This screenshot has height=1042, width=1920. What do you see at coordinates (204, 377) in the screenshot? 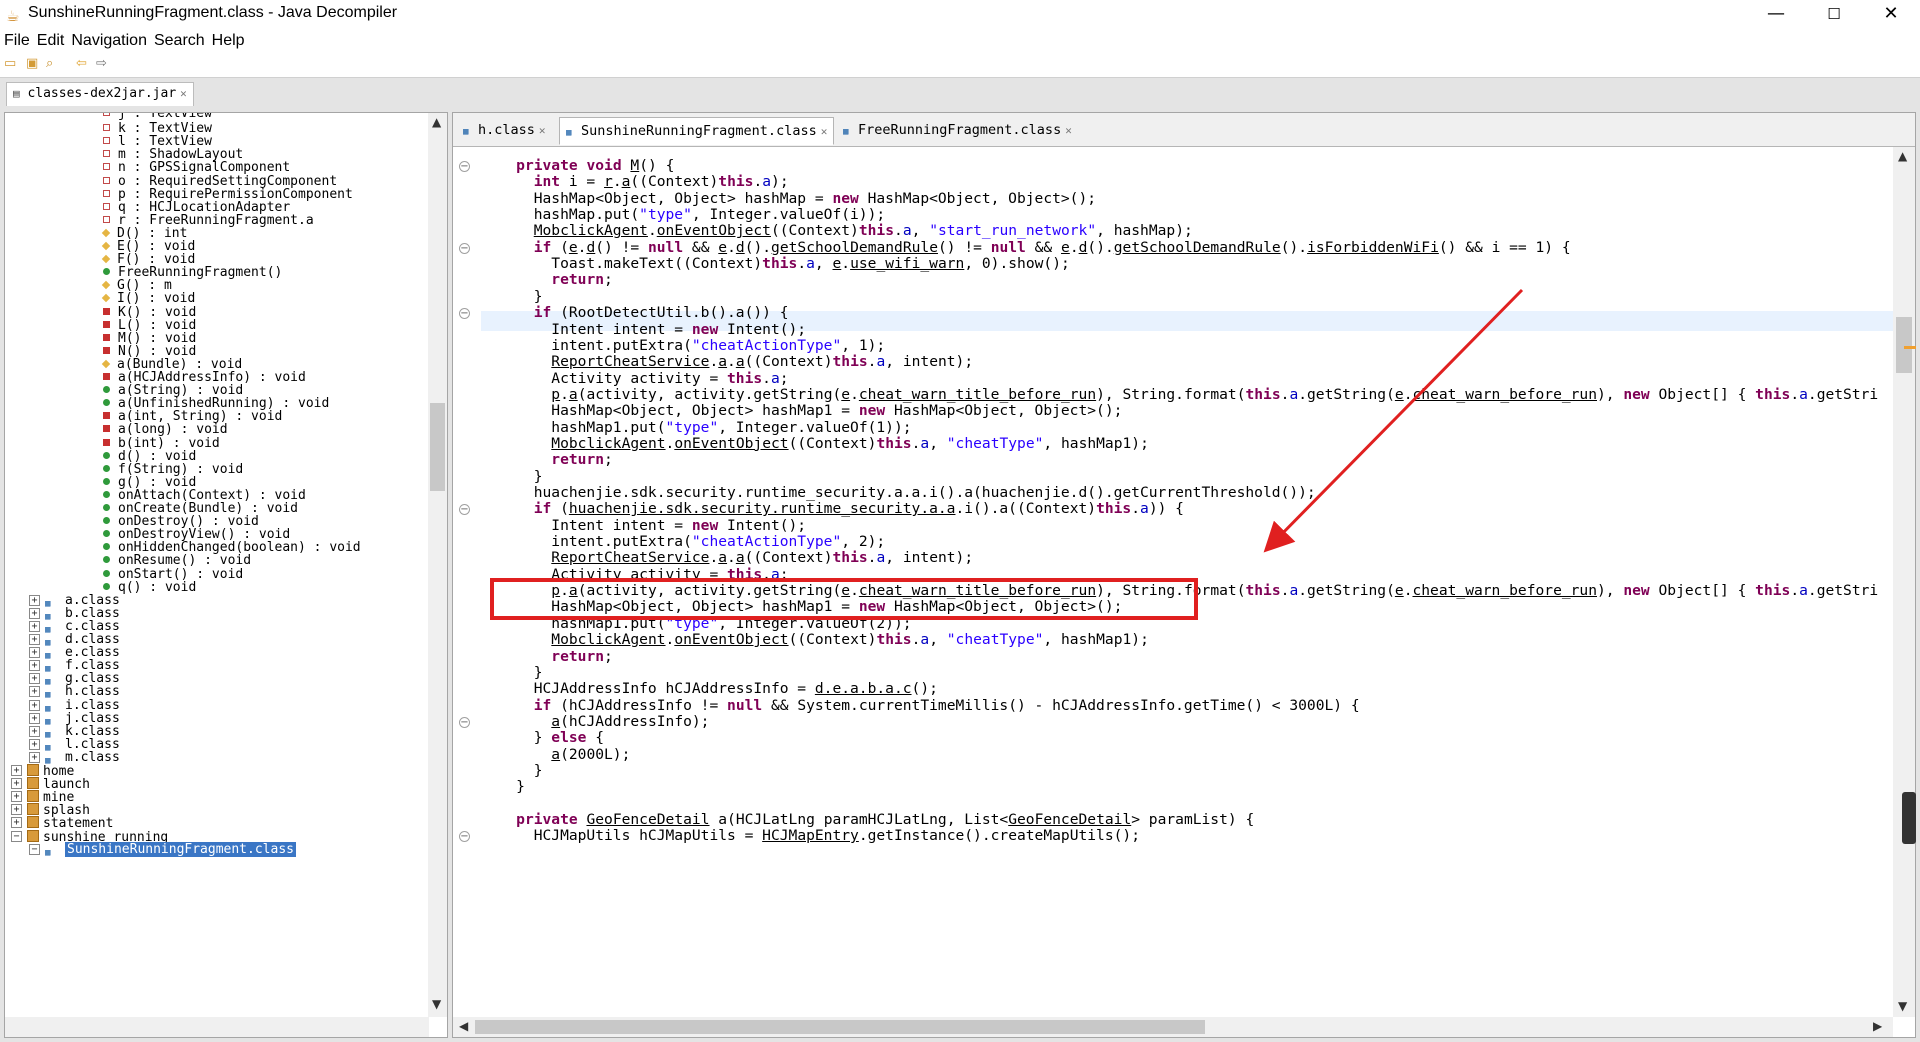
I see `tree-item: a(HCJAddressInfo) : void` at bounding box center [204, 377].